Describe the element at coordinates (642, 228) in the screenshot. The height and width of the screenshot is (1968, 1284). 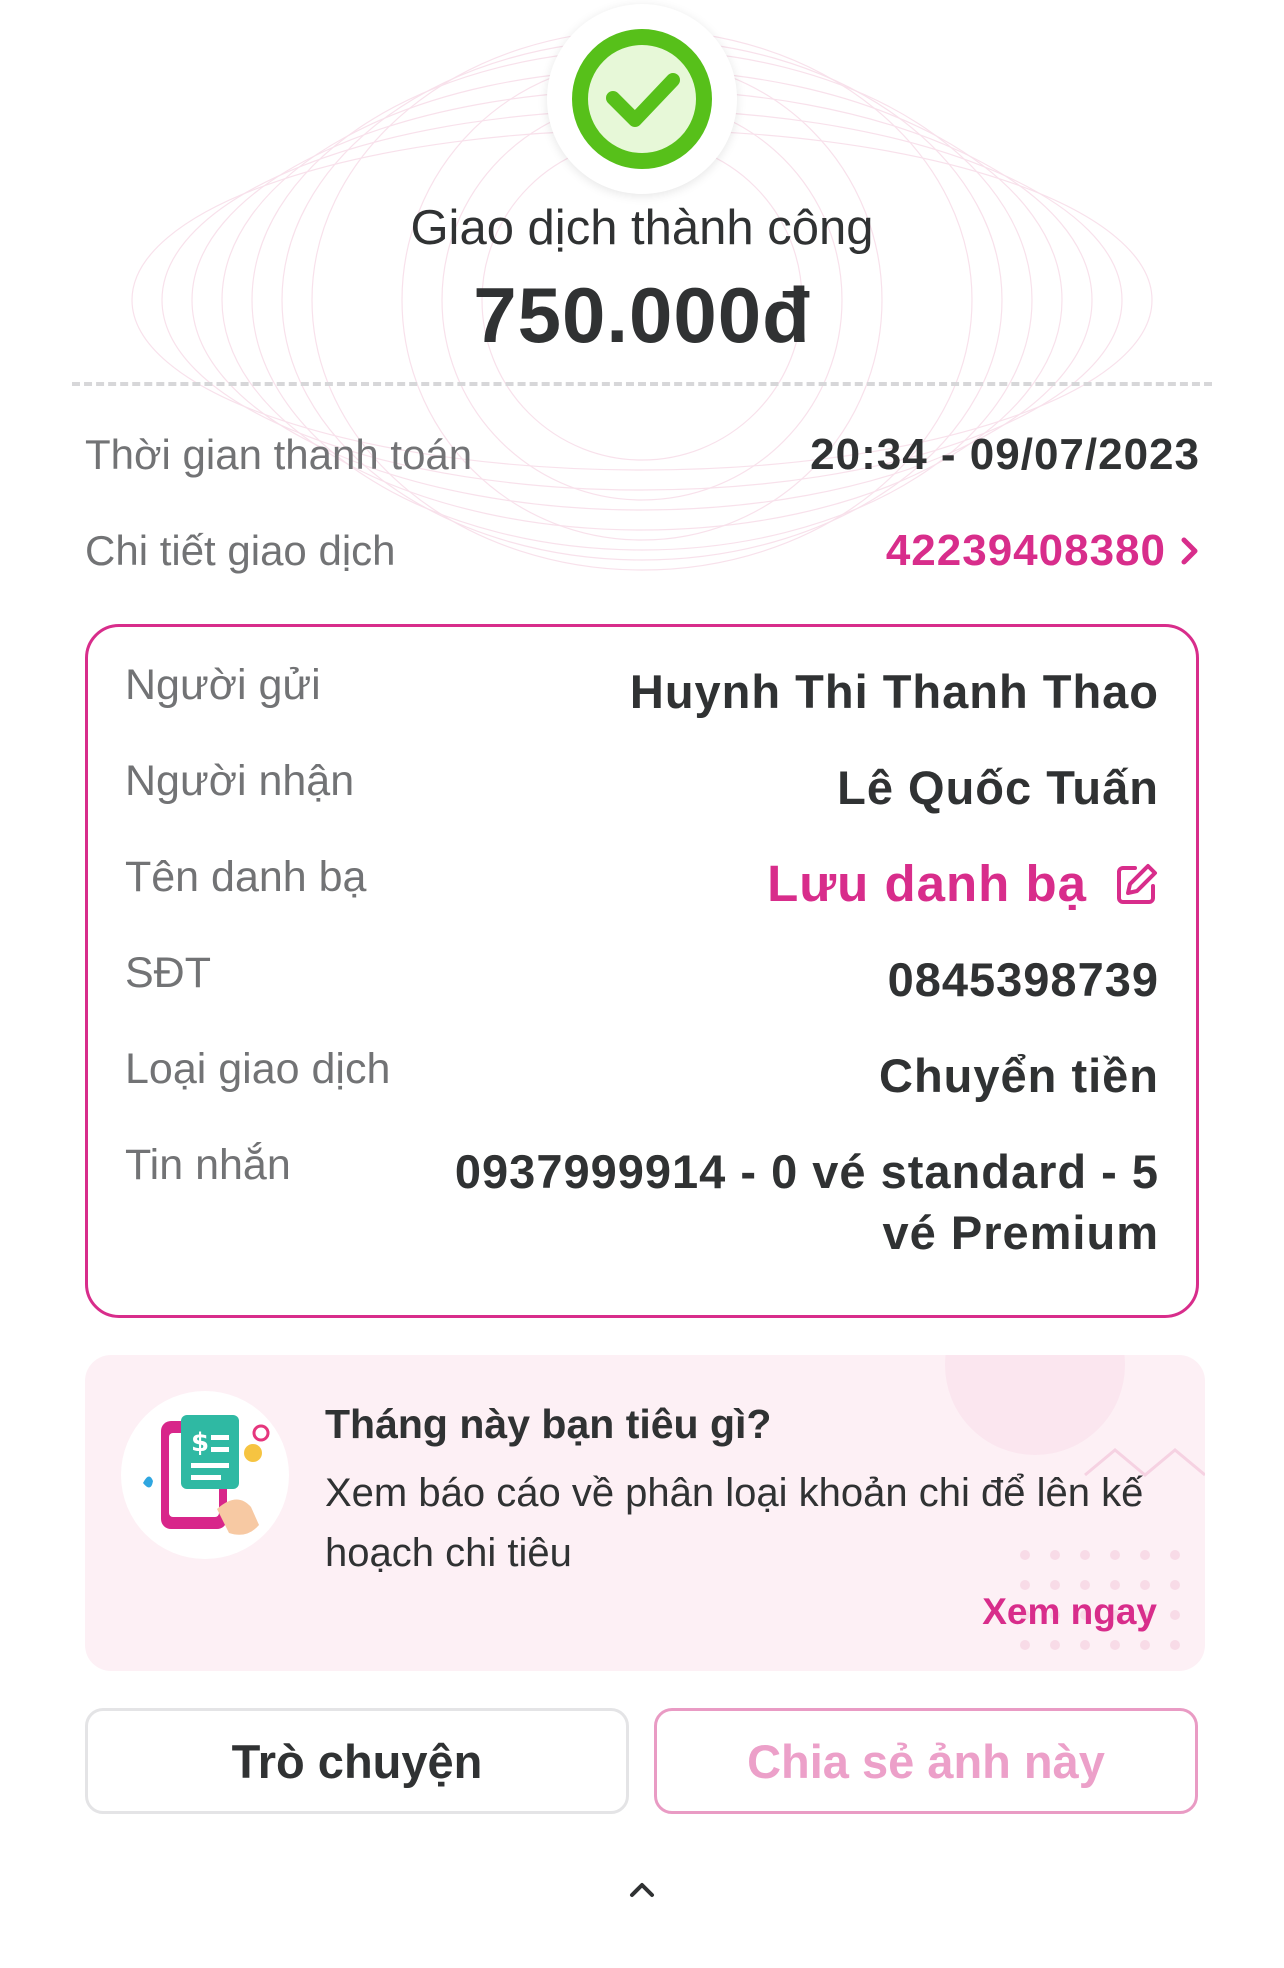
I see `status-title: Giao dịch thành công` at that location.